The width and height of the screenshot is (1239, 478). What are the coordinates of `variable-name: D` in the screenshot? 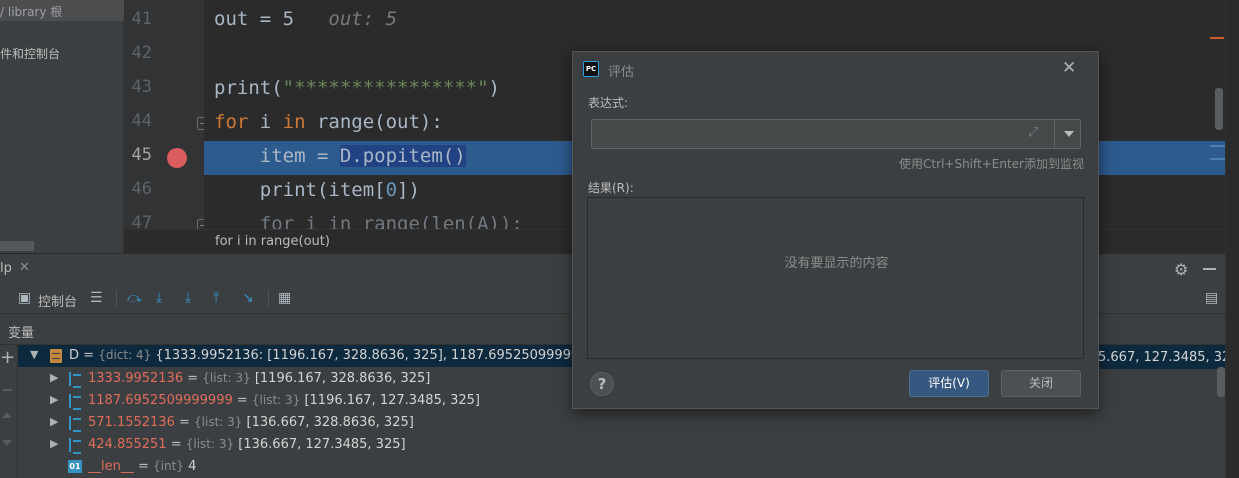 It's located at (74, 355).